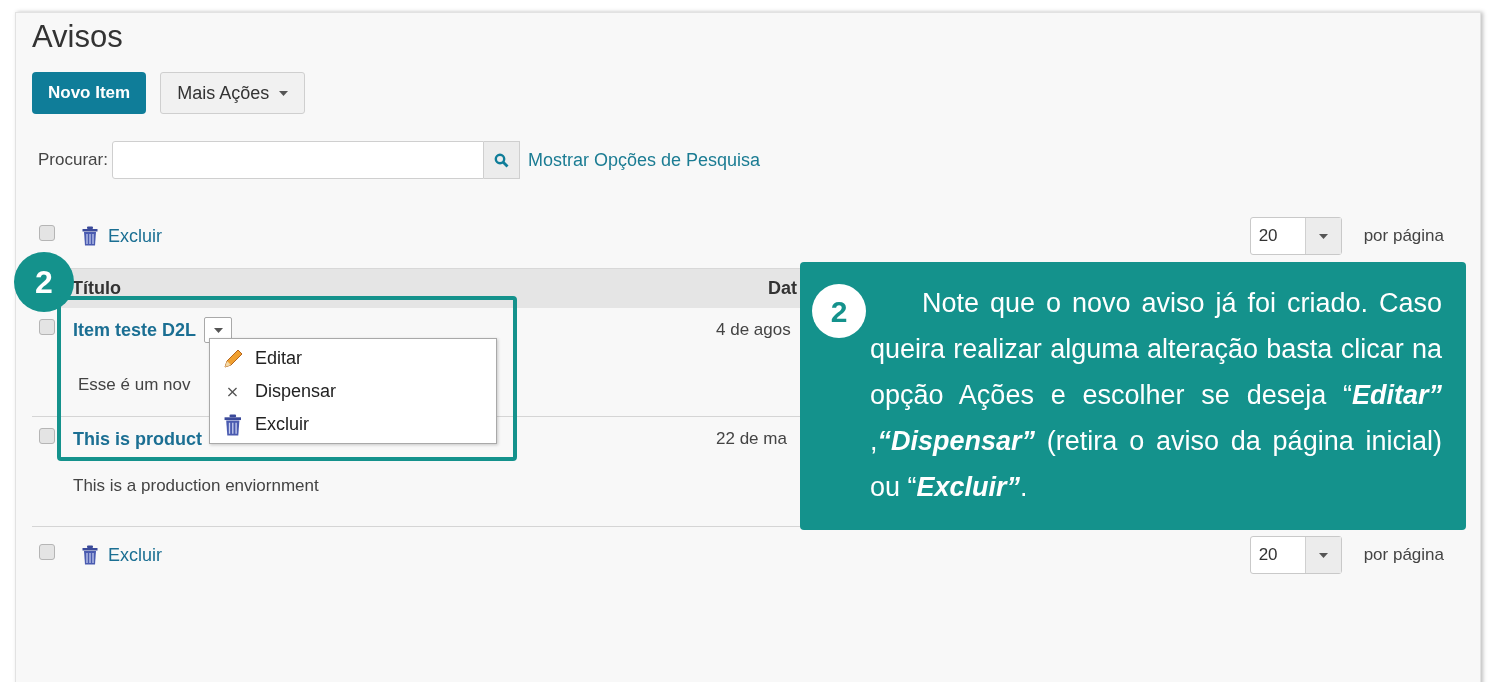 The width and height of the screenshot is (1498, 682). I want to click on search-button, so click(501, 160).